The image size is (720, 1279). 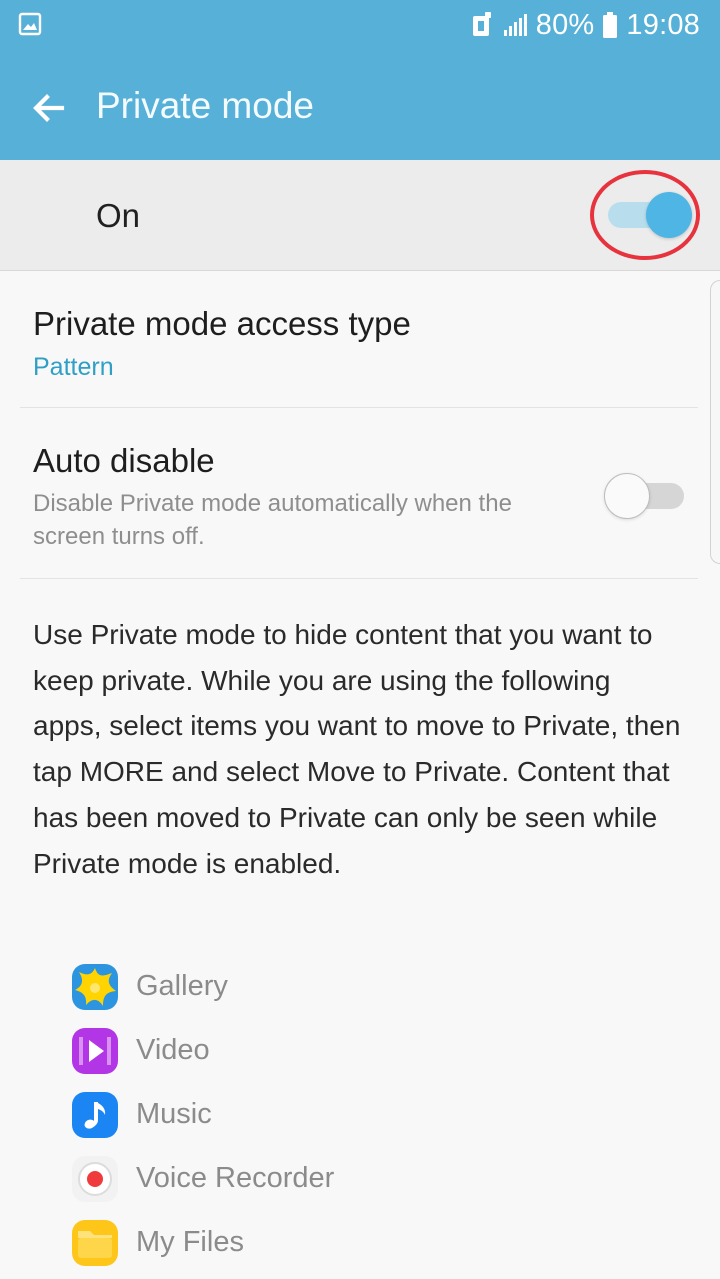 What do you see at coordinates (330, 990) in the screenshot?
I see `app-item-gallery: Gallery` at bounding box center [330, 990].